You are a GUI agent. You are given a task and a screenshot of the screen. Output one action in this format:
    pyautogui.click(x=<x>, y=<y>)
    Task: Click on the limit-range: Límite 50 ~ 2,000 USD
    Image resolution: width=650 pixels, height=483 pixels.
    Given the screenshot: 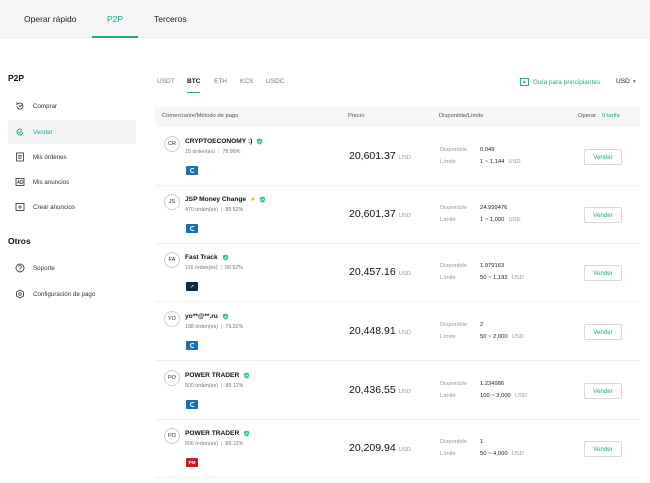 What is the action you would take?
    pyautogui.click(x=482, y=337)
    